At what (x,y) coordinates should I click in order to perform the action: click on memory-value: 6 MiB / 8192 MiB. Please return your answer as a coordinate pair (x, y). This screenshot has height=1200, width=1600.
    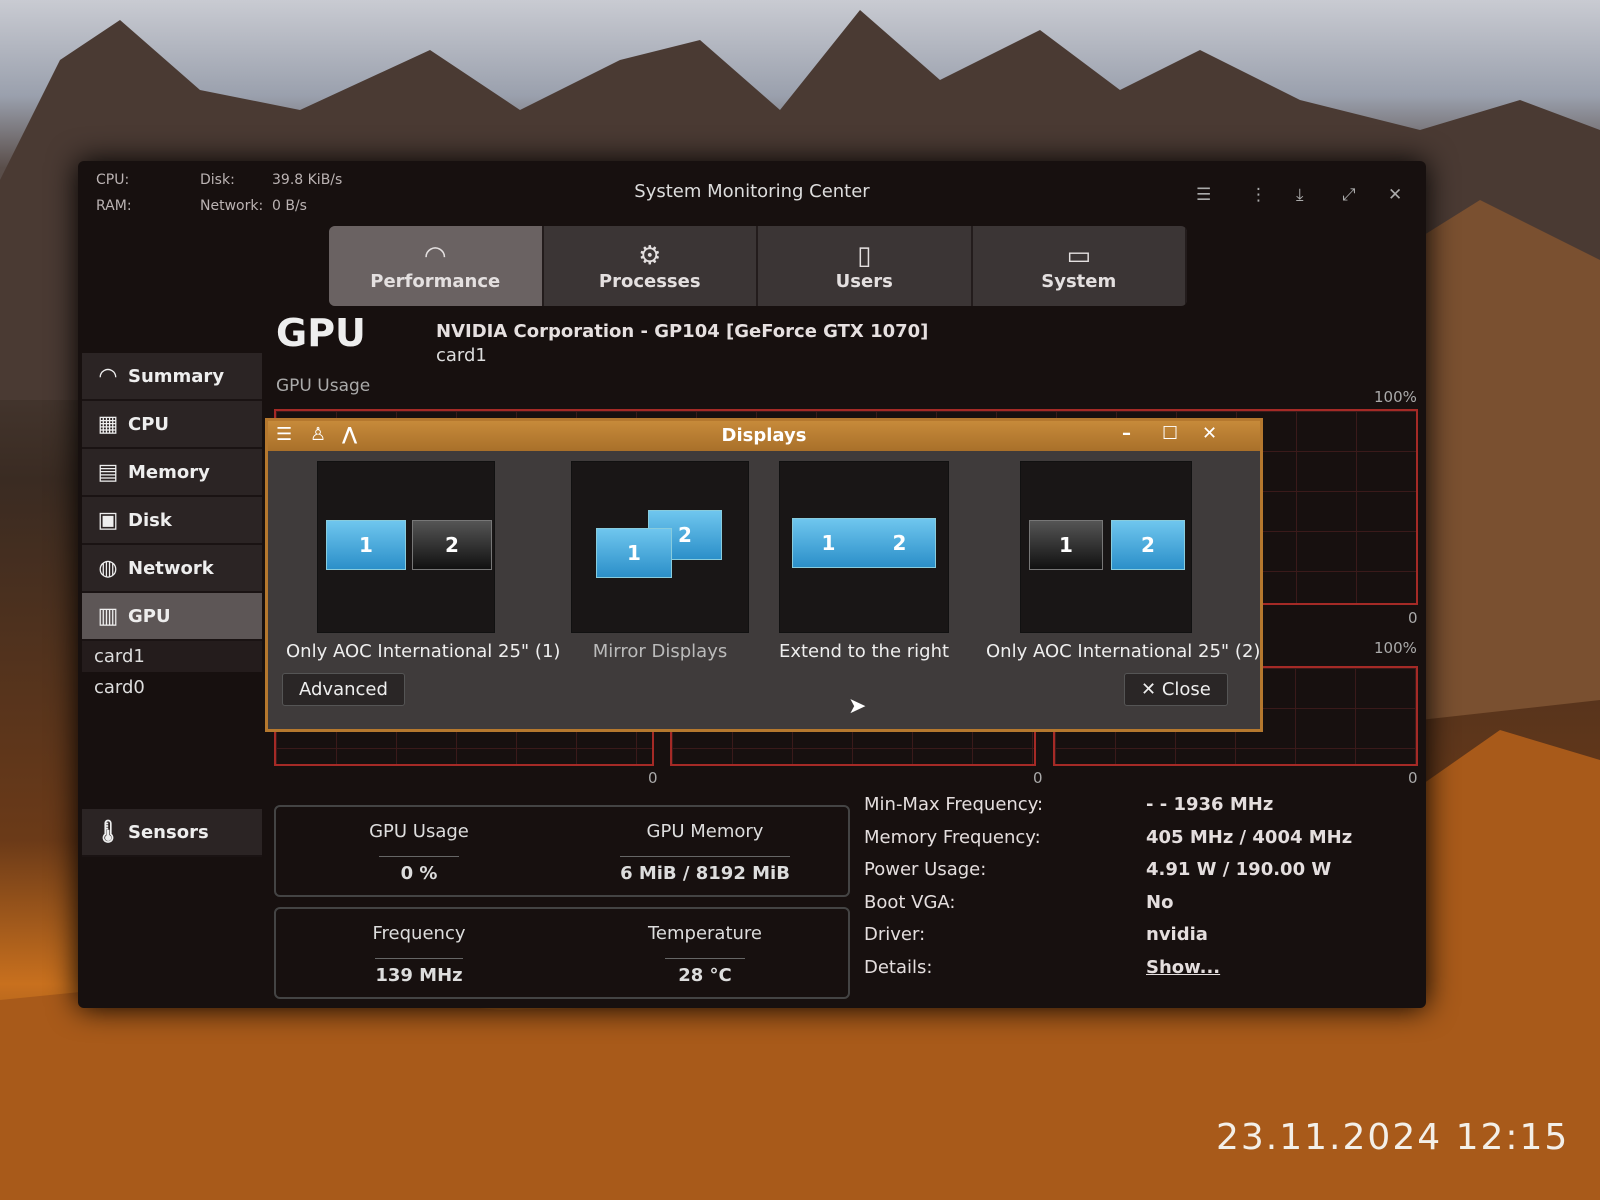
    Looking at the image, I should click on (705, 870).